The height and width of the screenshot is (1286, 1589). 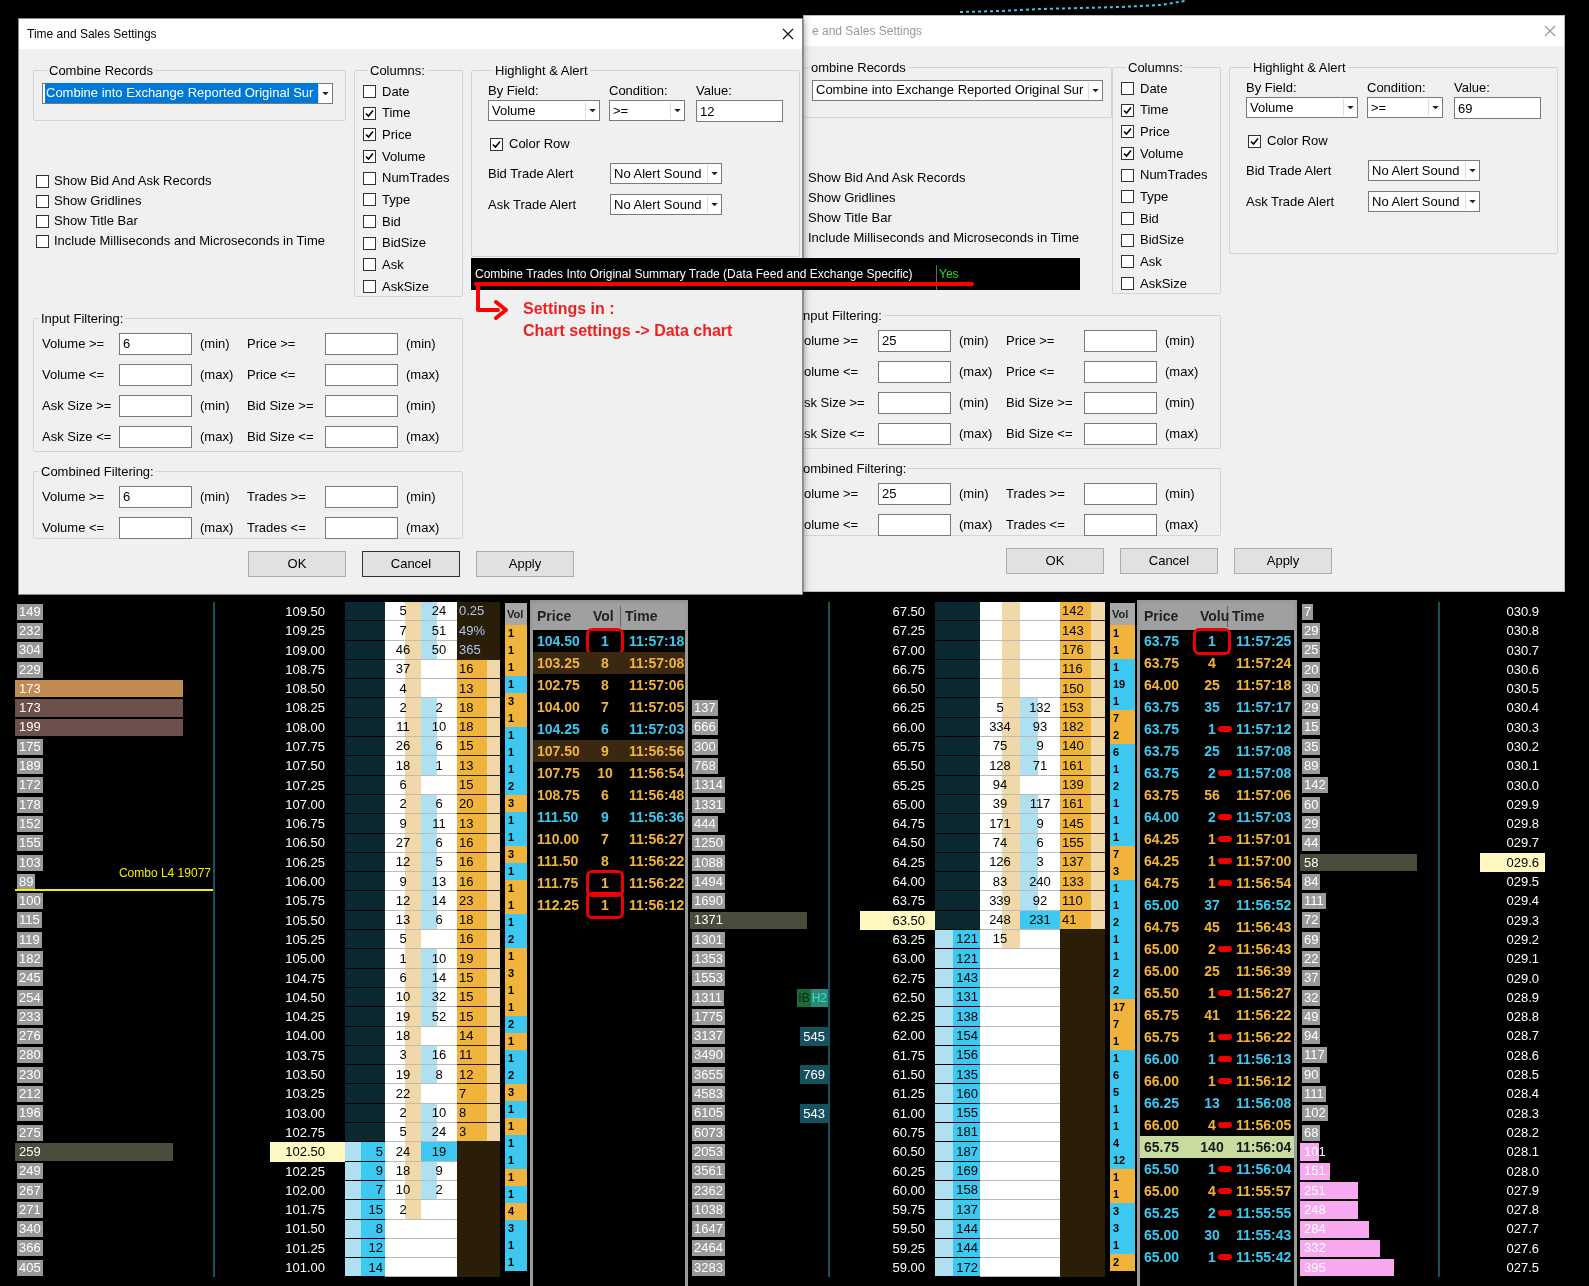 I want to click on column-label: Type, so click(x=1154, y=197).